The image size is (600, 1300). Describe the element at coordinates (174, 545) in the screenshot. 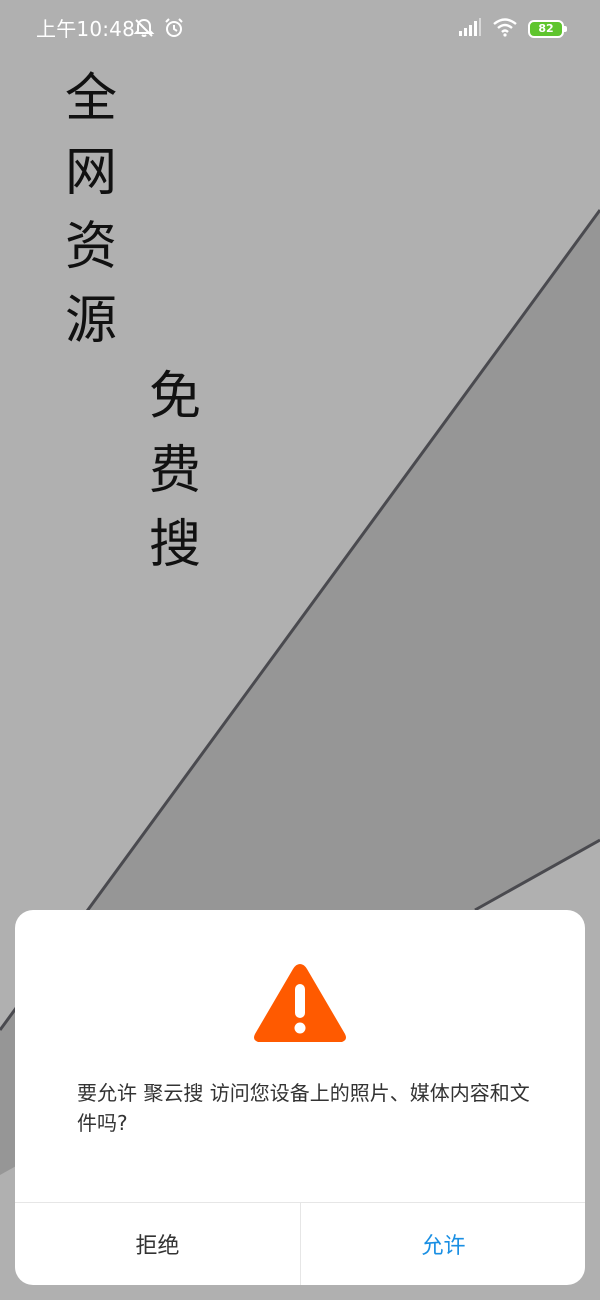

I see `slogan-char: 搜` at that location.